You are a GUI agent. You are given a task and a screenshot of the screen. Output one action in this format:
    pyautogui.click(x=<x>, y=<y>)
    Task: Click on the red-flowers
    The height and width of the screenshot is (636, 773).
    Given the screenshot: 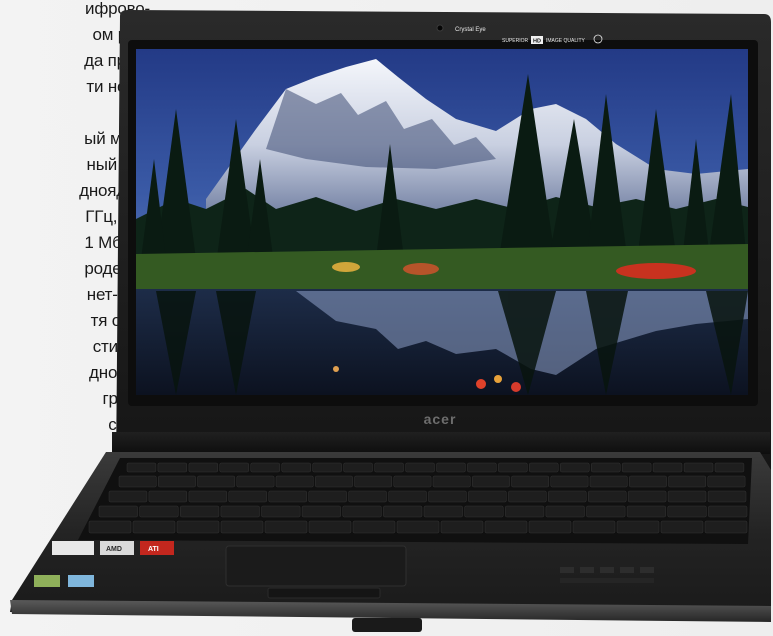 What is the action you would take?
    pyautogui.click(x=656, y=271)
    